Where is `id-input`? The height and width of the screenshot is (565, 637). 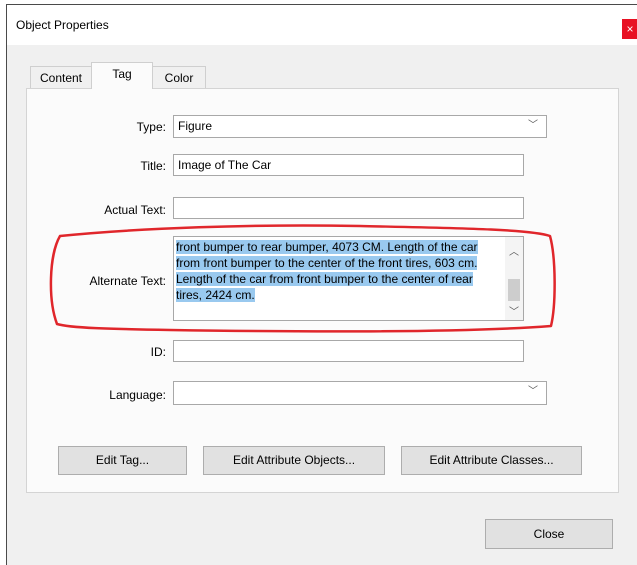 id-input is located at coordinates (348, 351).